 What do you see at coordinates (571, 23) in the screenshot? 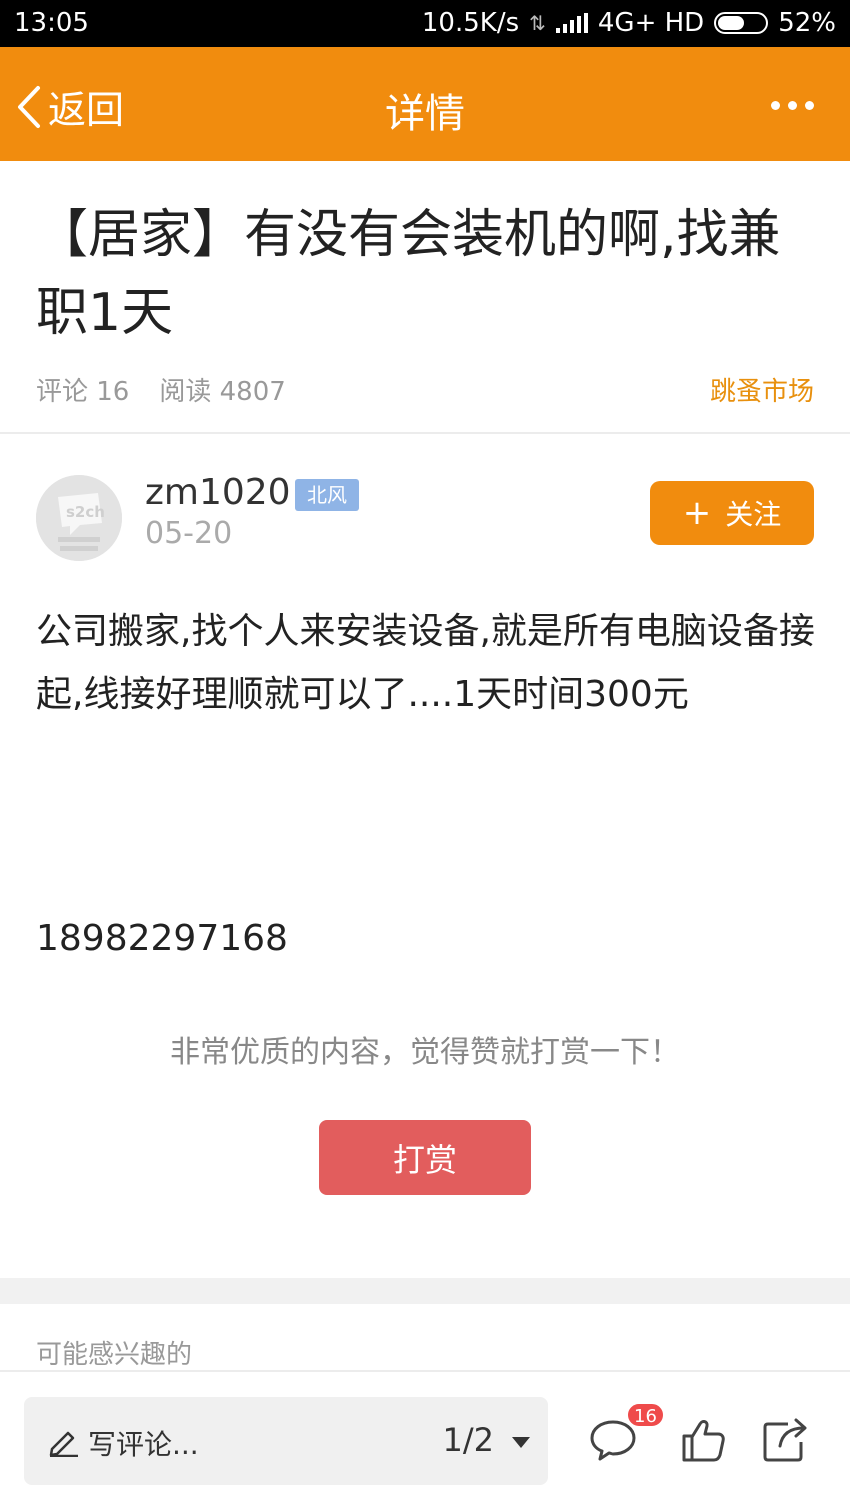
I see `signal-icon` at bounding box center [571, 23].